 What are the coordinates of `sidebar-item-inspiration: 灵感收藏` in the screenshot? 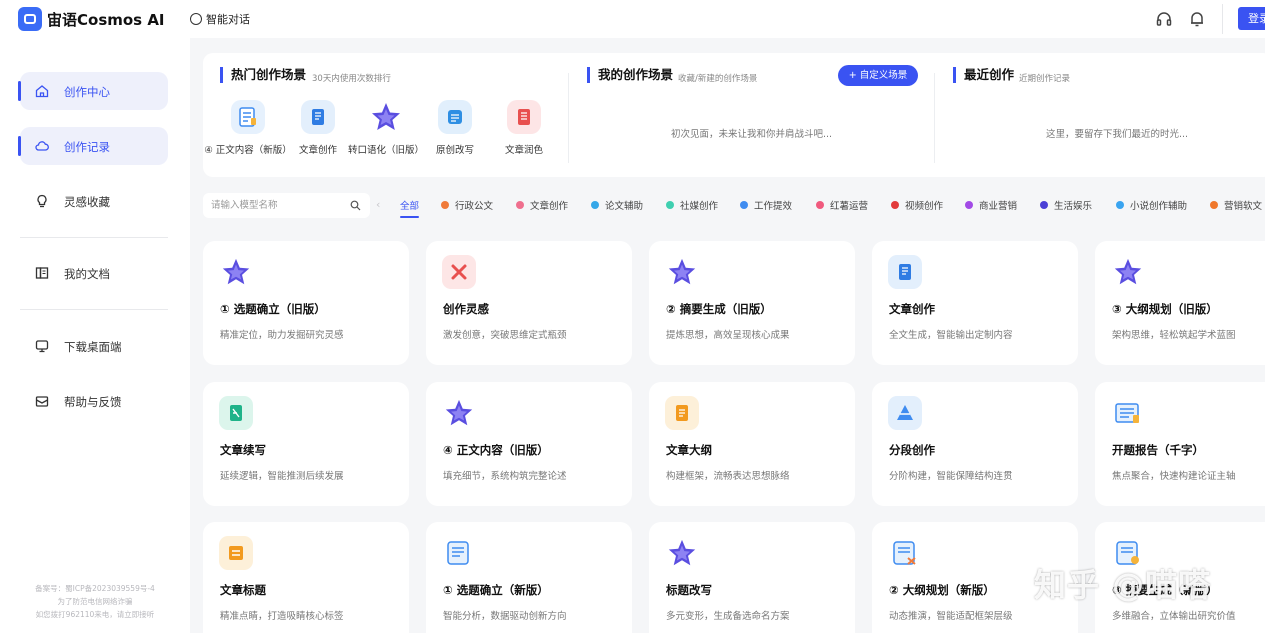 It's located at (94, 201).